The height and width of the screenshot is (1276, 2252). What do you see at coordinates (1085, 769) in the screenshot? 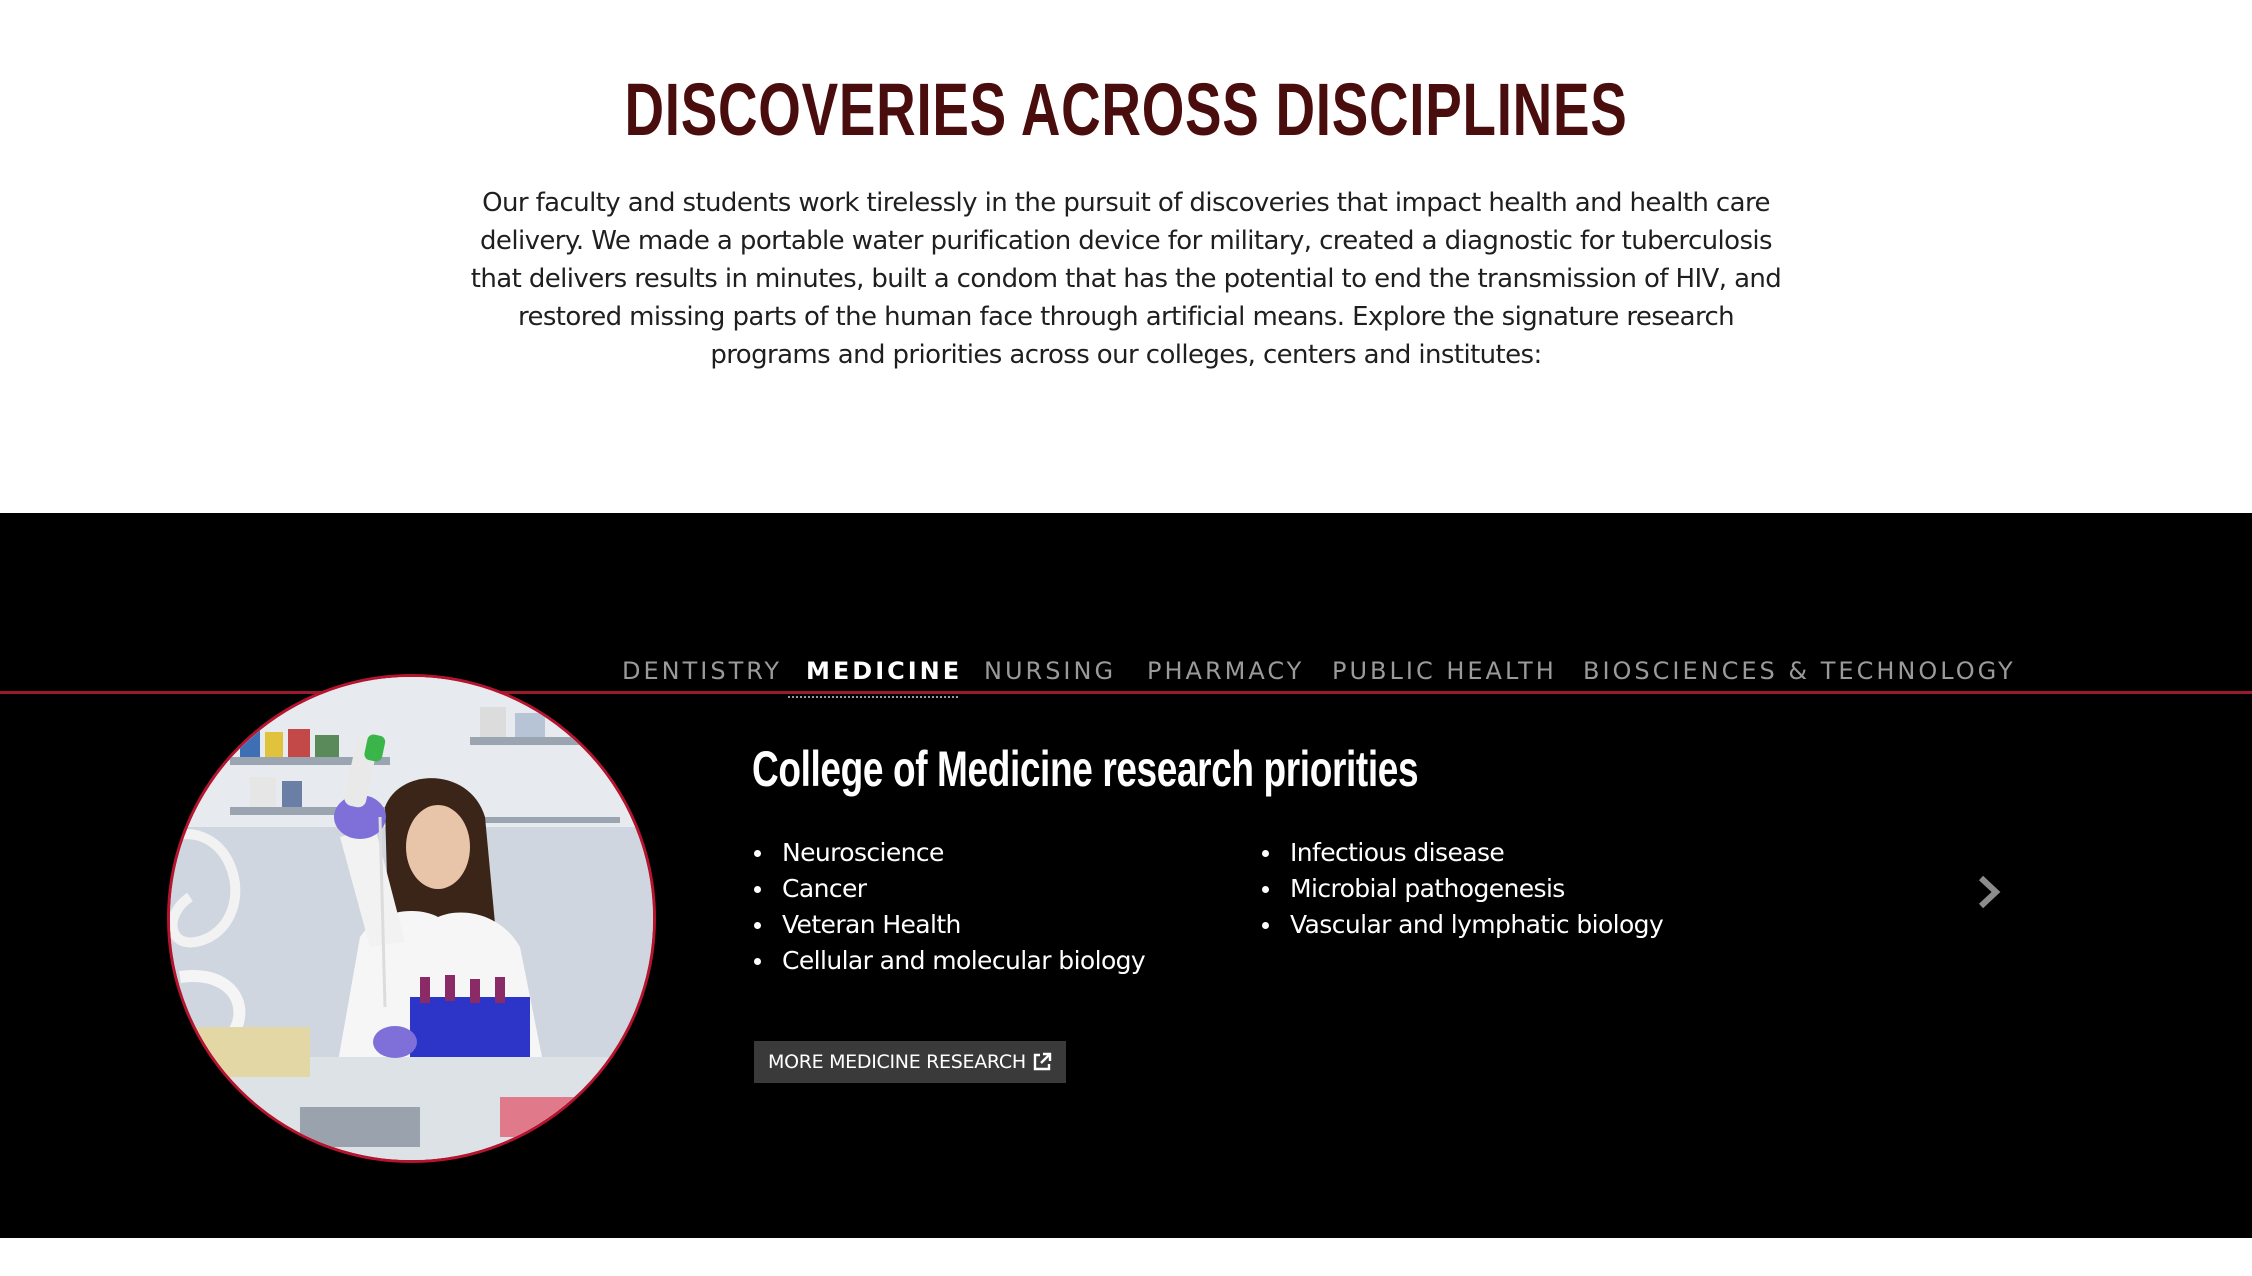
I see `panel-title: College of Medicine research priorities` at bounding box center [1085, 769].